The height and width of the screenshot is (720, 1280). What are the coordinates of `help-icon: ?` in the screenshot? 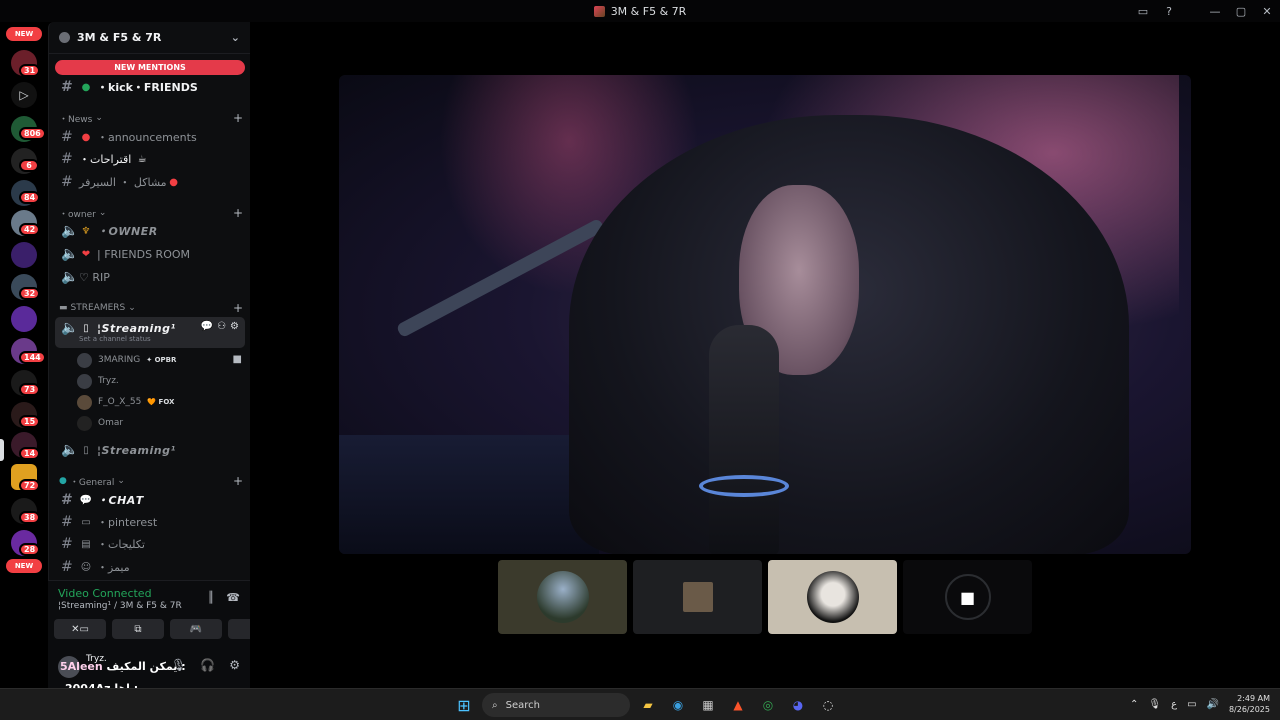 It's located at (1169, 11).